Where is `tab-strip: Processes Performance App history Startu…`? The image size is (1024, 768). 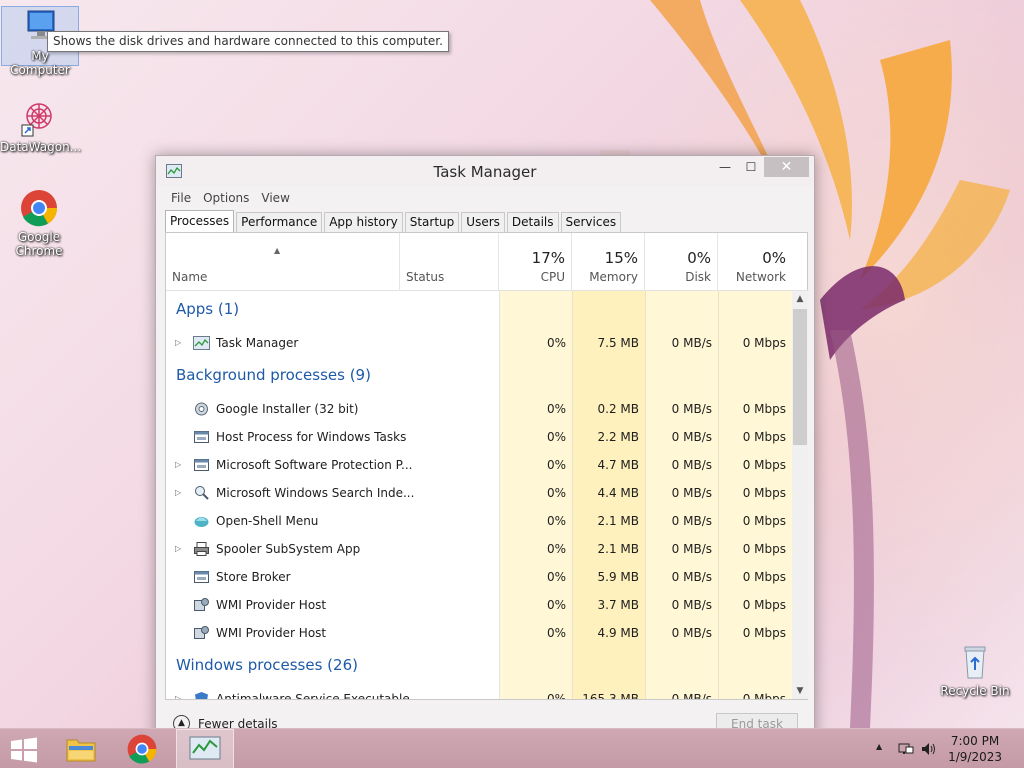
tab-strip: Processes Performance App history Startu… is located at coordinates (394, 221).